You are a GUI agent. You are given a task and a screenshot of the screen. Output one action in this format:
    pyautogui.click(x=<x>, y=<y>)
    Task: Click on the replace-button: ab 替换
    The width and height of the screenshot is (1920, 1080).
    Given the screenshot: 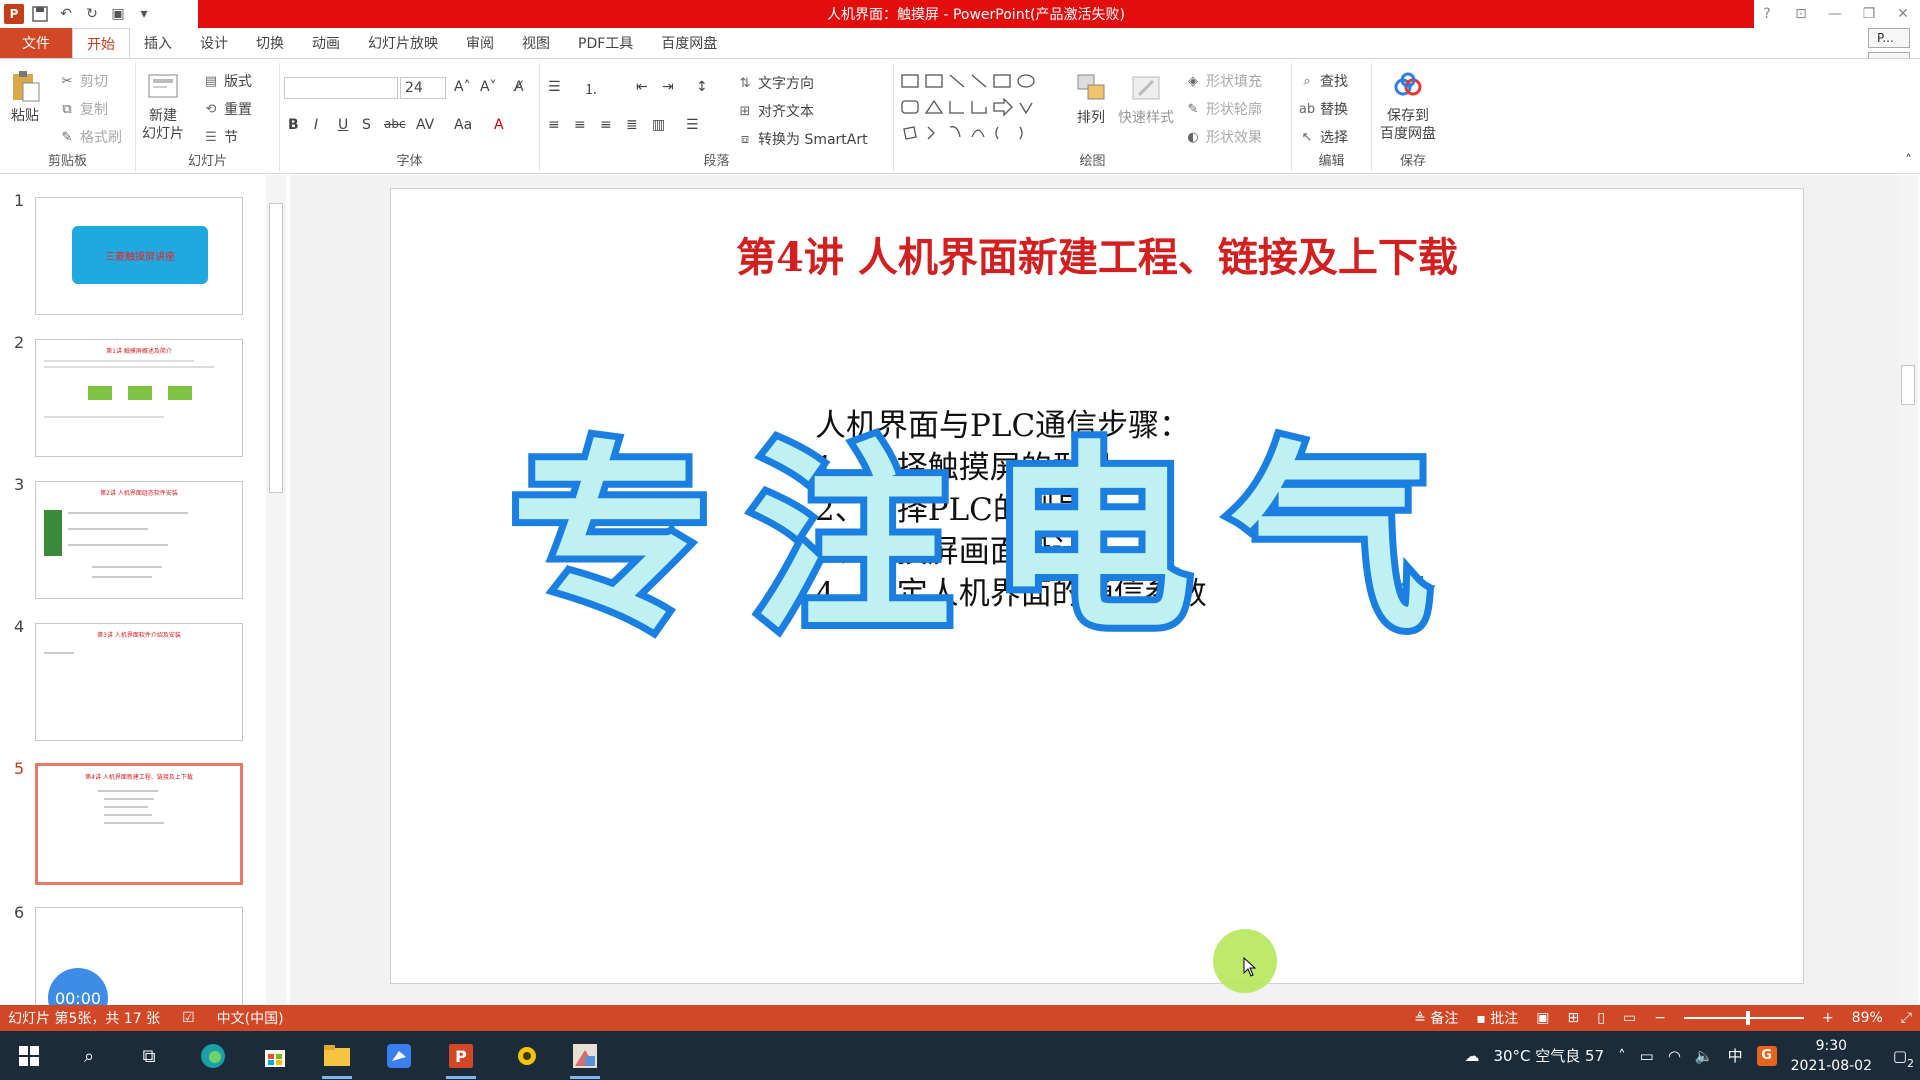 What is the action you would take?
    pyautogui.click(x=1323, y=109)
    